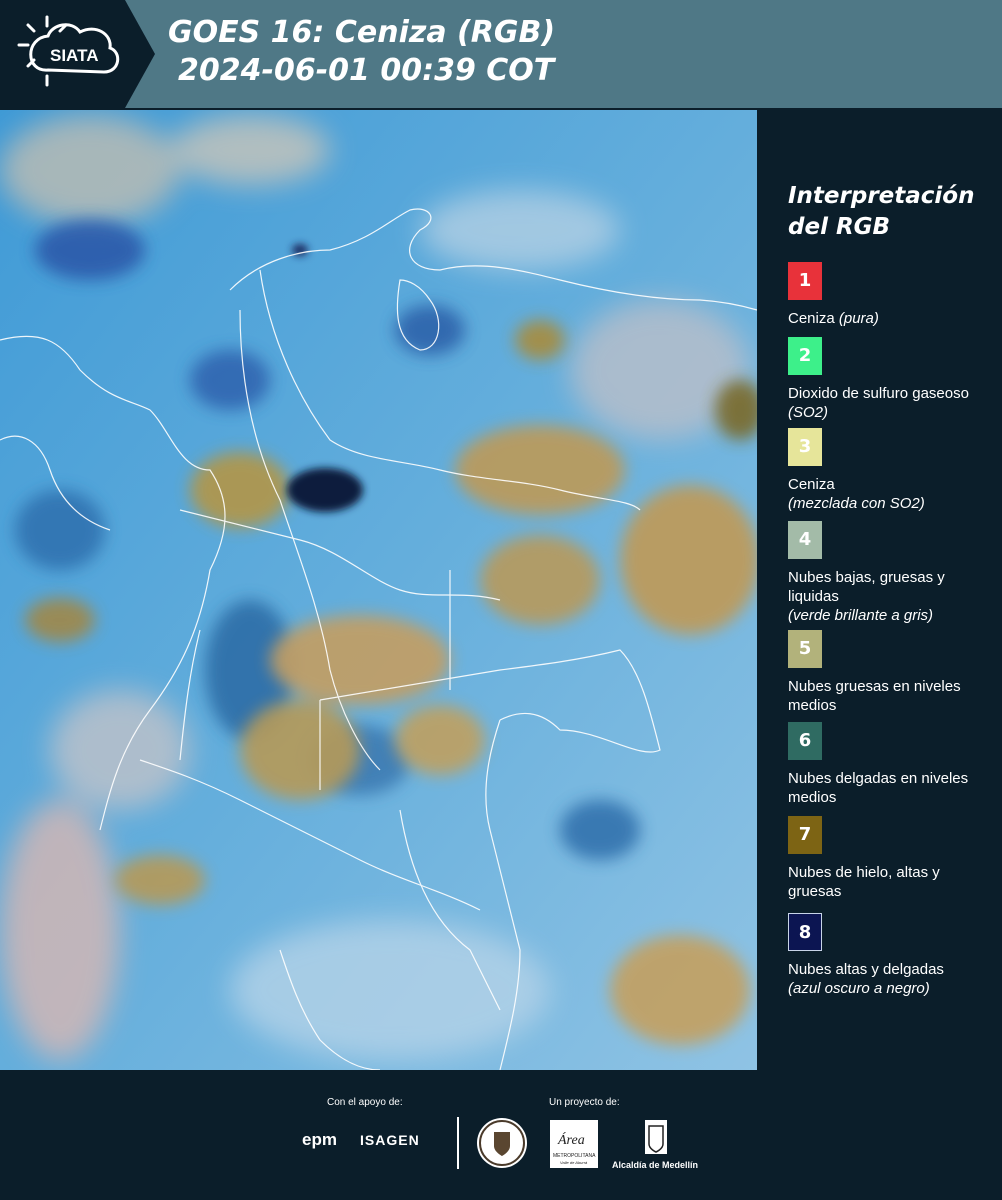 The width and height of the screenshot is (1002, 1200). I want to click on footer-divider, so click(458, 1143).